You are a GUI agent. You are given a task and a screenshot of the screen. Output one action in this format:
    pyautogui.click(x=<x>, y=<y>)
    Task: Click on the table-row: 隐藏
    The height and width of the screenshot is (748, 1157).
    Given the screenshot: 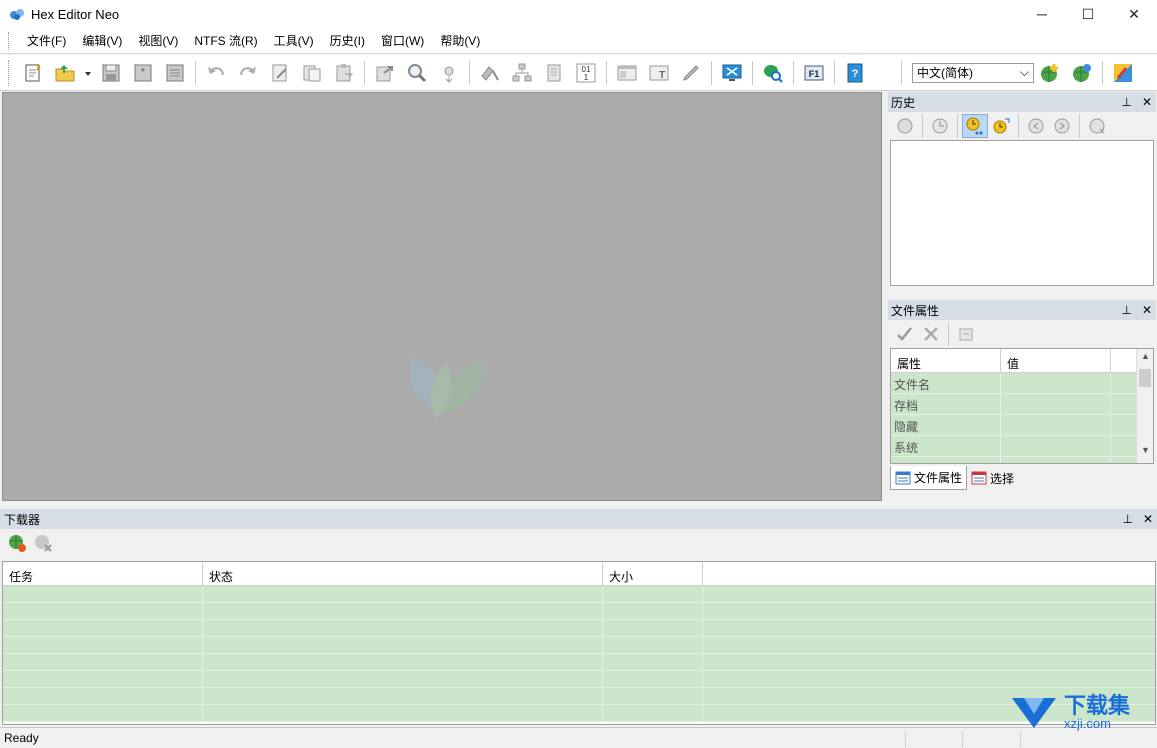 What is the action you would take?
    pyautogui.click(x=1022, y=425)
    